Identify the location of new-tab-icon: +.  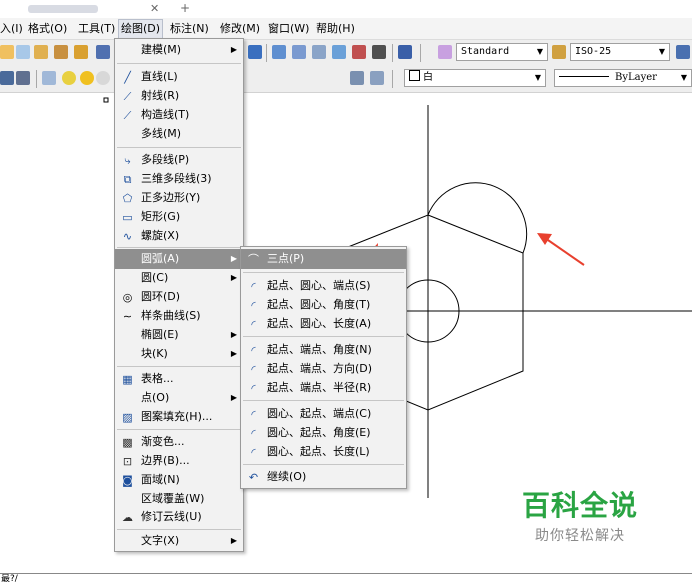
(185, 8).